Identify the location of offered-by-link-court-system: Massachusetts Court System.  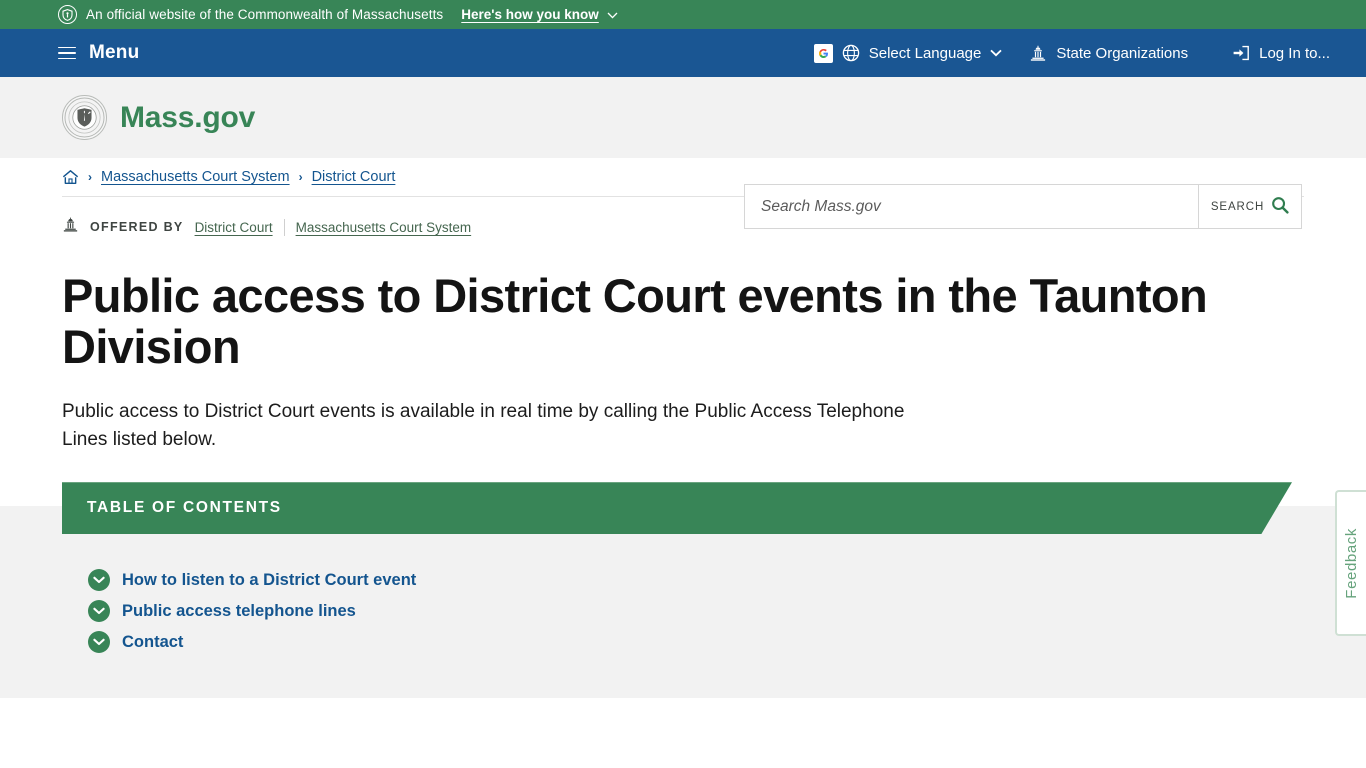
(384, 227).